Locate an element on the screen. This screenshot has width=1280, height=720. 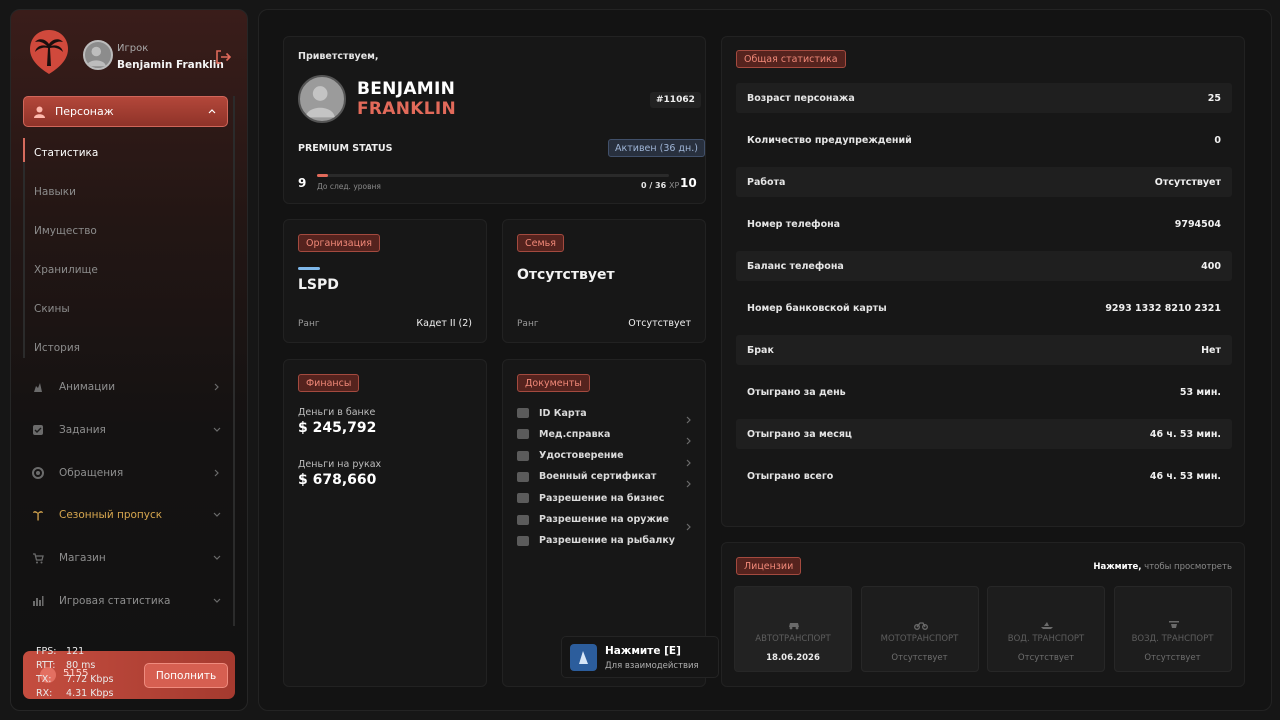
document-label: Военный сертификат is located at coordinates (598, 477).